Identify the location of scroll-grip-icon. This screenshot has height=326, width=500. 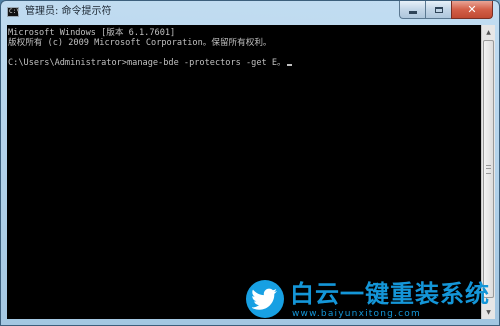
(488, 169).